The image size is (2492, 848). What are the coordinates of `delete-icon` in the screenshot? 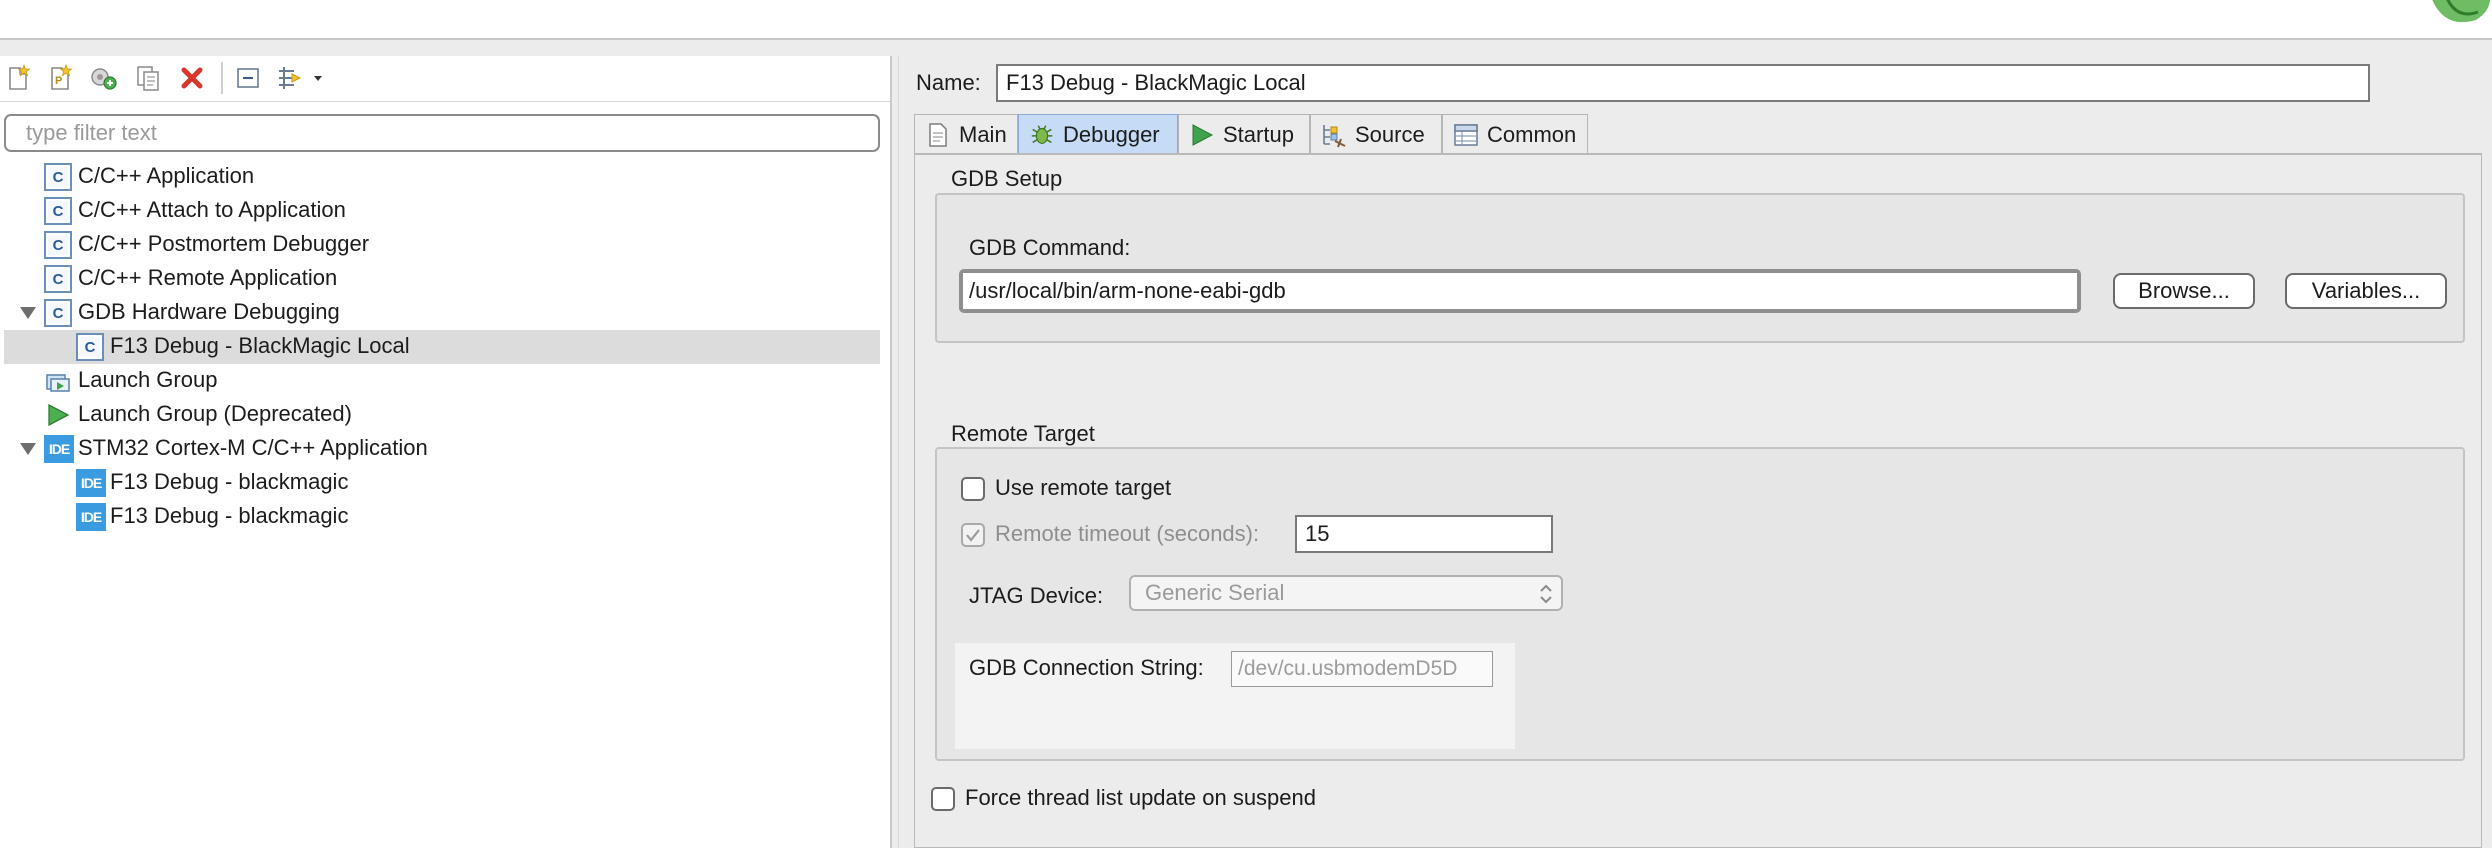 It's located at (192, 78).